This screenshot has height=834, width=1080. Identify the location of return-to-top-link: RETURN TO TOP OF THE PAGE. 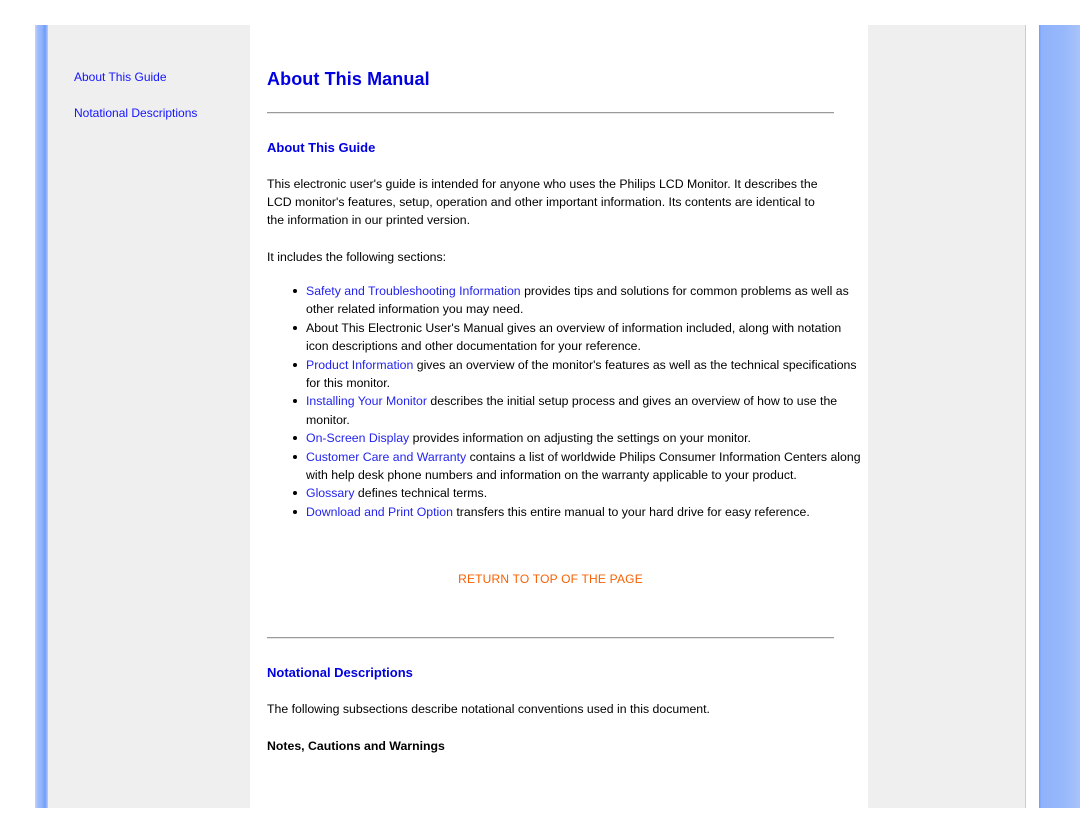
(550, 579).